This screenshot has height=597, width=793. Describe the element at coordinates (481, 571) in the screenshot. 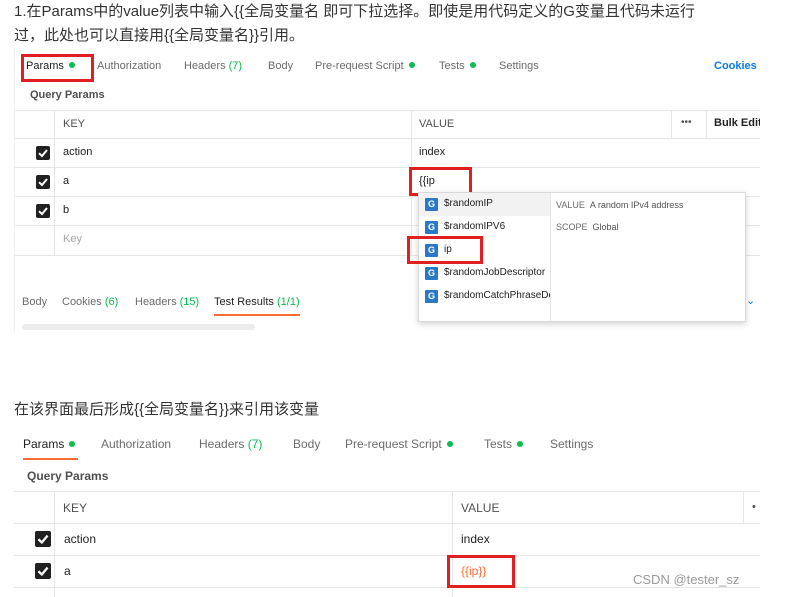

I see `highlight-variable-value` at that location.